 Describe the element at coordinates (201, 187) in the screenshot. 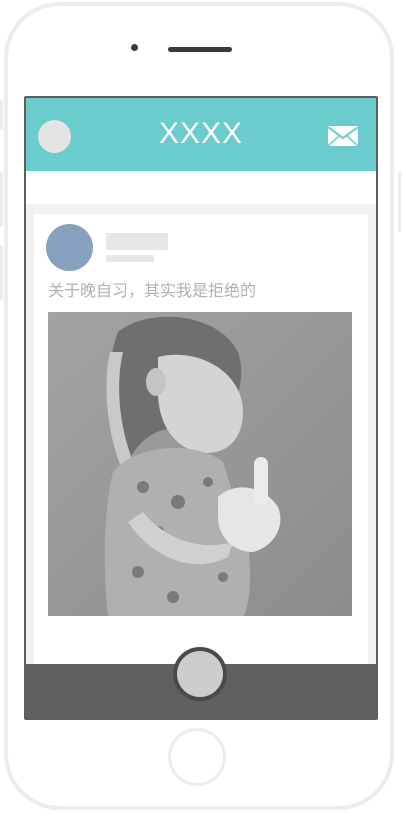

I see `sub-bar` at that location.